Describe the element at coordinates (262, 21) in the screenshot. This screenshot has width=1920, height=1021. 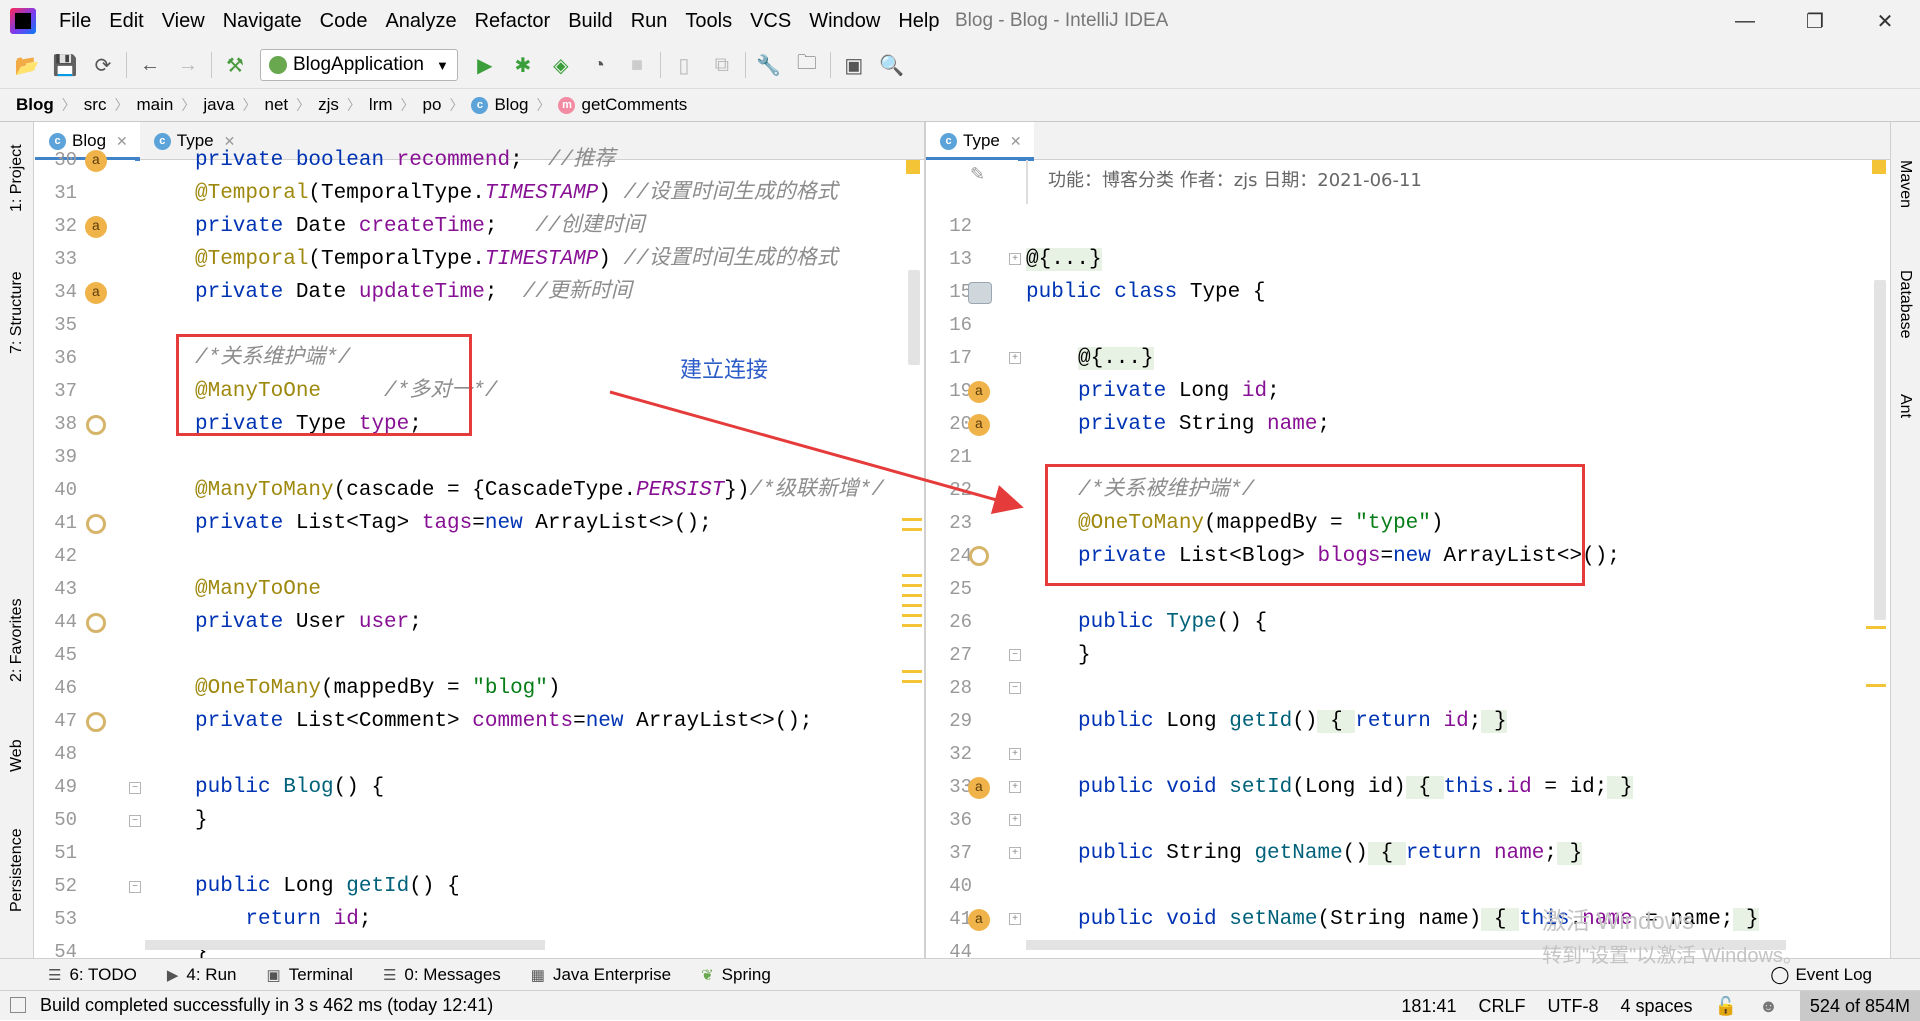
I see `menu-navigate: Navigate` at that location.